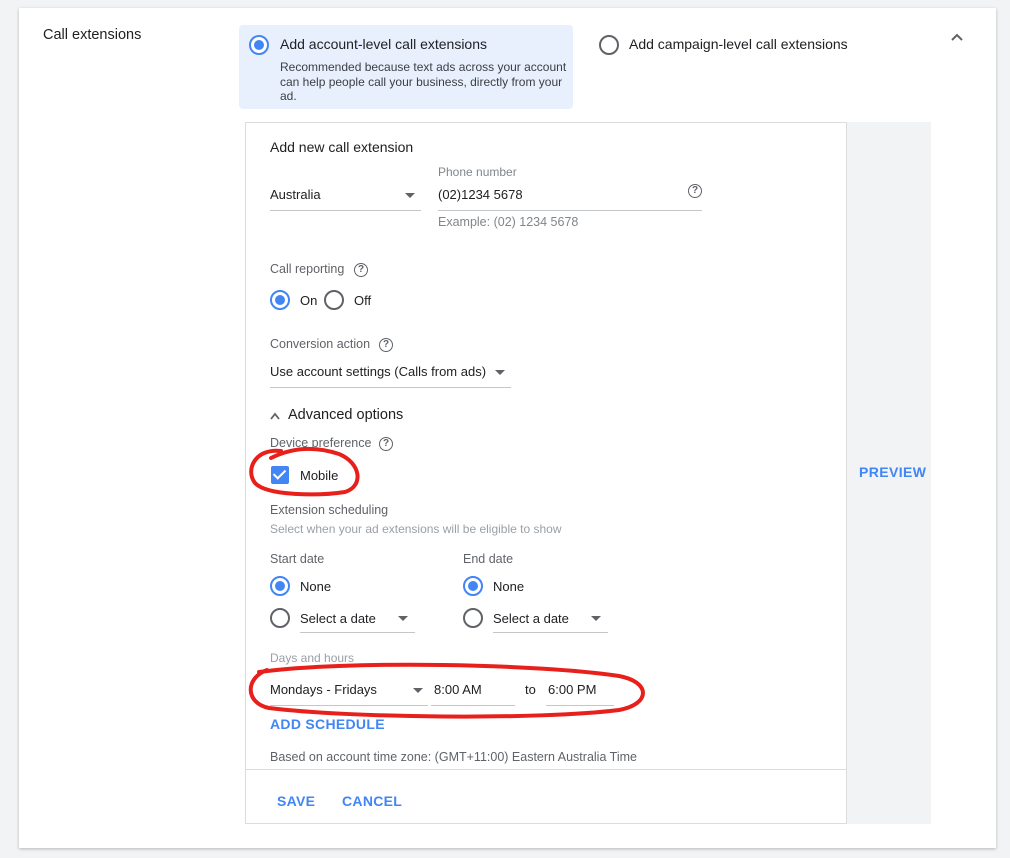  What do you see at coordinates (362, 300) in the screenshot?
I see `call-reporting-off-label: Off` at bounding box center [362, 300].